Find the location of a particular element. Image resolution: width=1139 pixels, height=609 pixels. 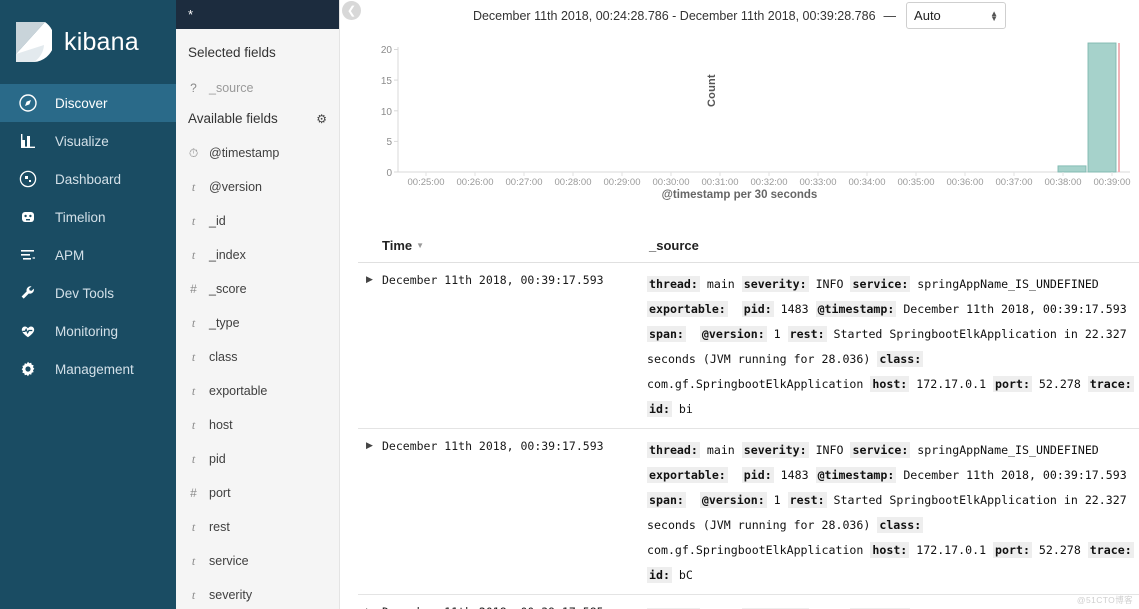

svg-text: 00:27:00 is located at coordinates (524, 182).